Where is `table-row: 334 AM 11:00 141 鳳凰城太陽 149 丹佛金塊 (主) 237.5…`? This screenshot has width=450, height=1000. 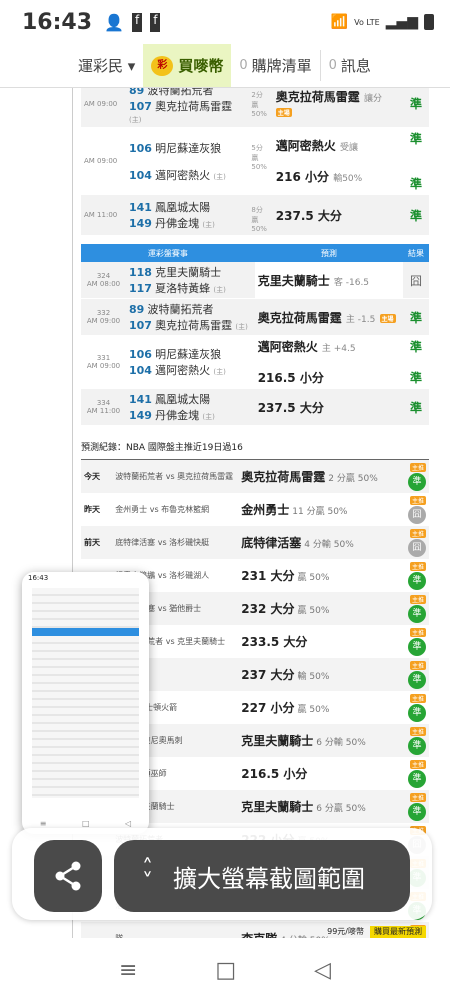 table-row: 334 AM 11:00 141 鳳凰城太陽 149 丹佛金塊 (主) 237.5… is located at coordinates (255, 407).